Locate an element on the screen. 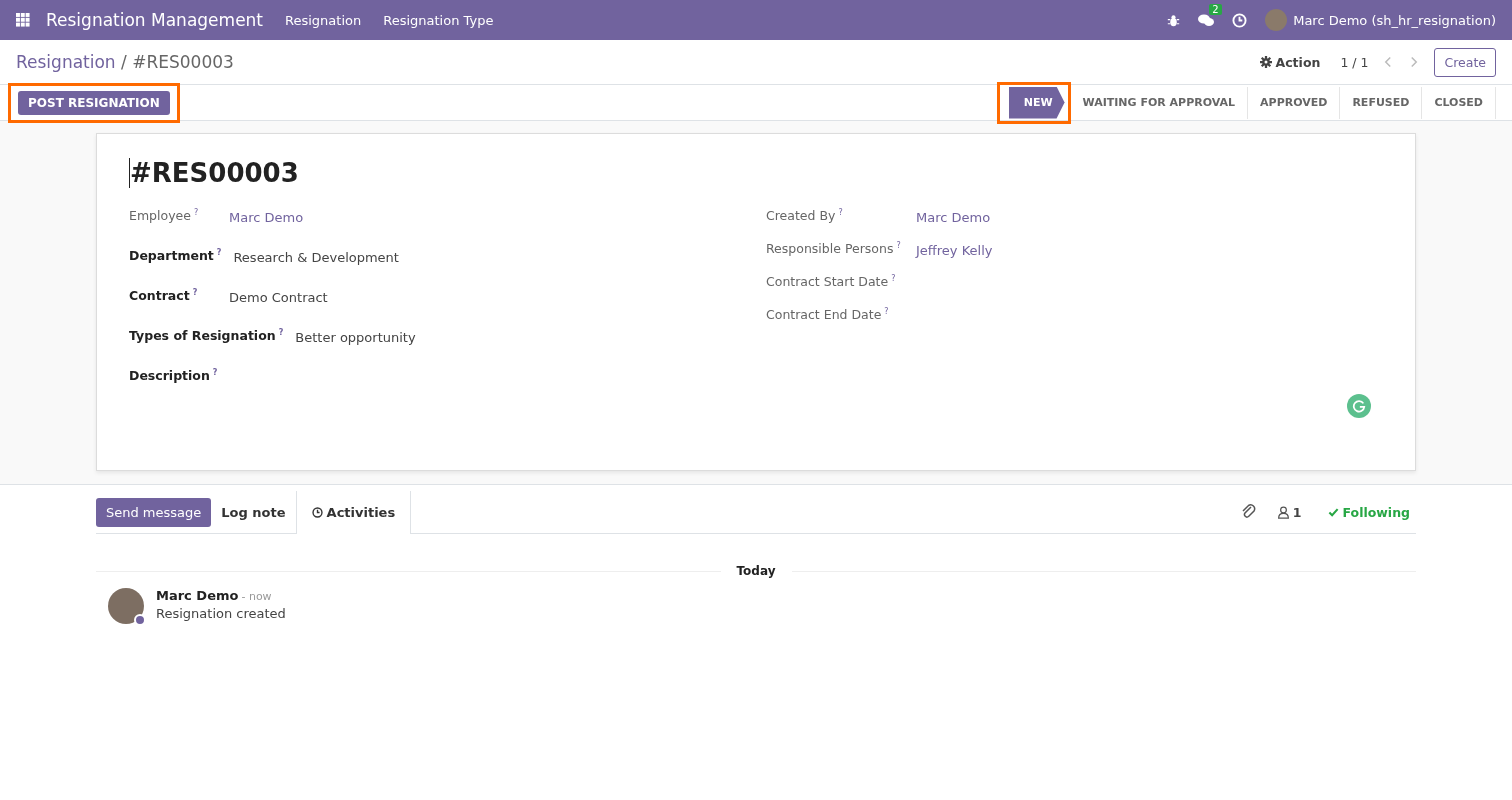  followers-button: 1 is located at coordinates (1289, 512).